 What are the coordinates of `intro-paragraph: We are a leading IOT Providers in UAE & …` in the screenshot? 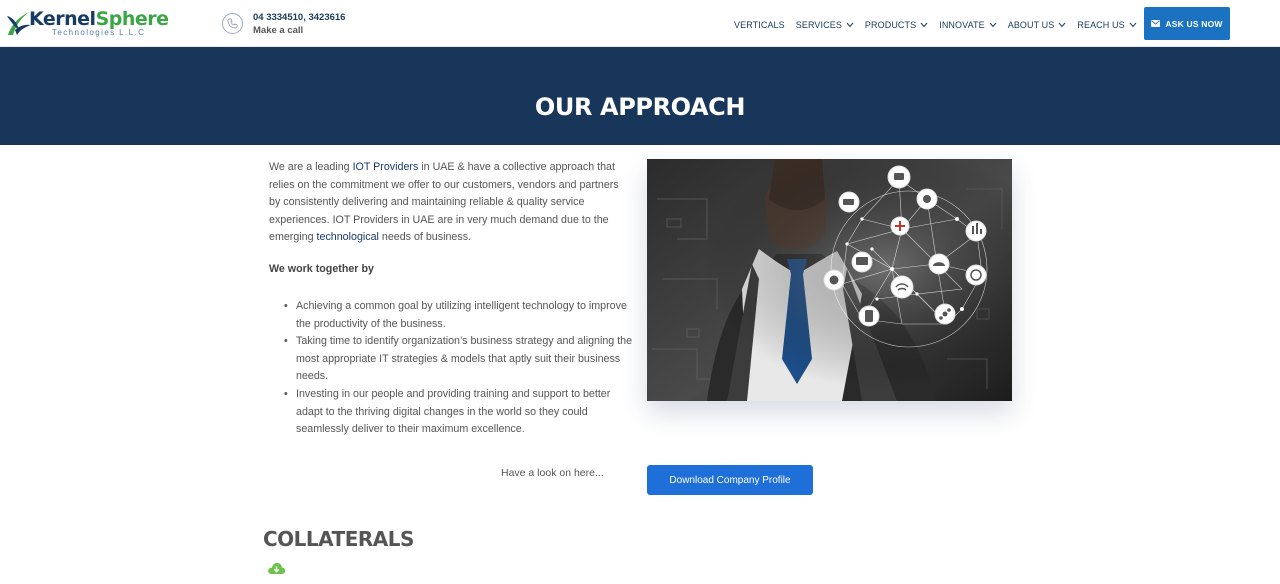 It's located at (450, 203).